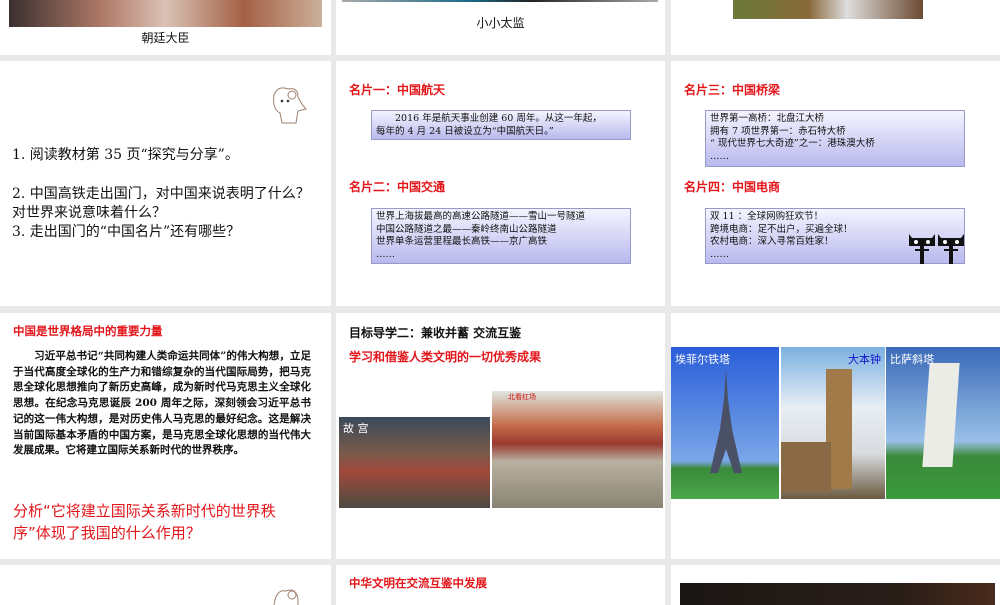 This screenshot has width=1000, height=605. I want to click on ministers-photo, so click(165, 13).